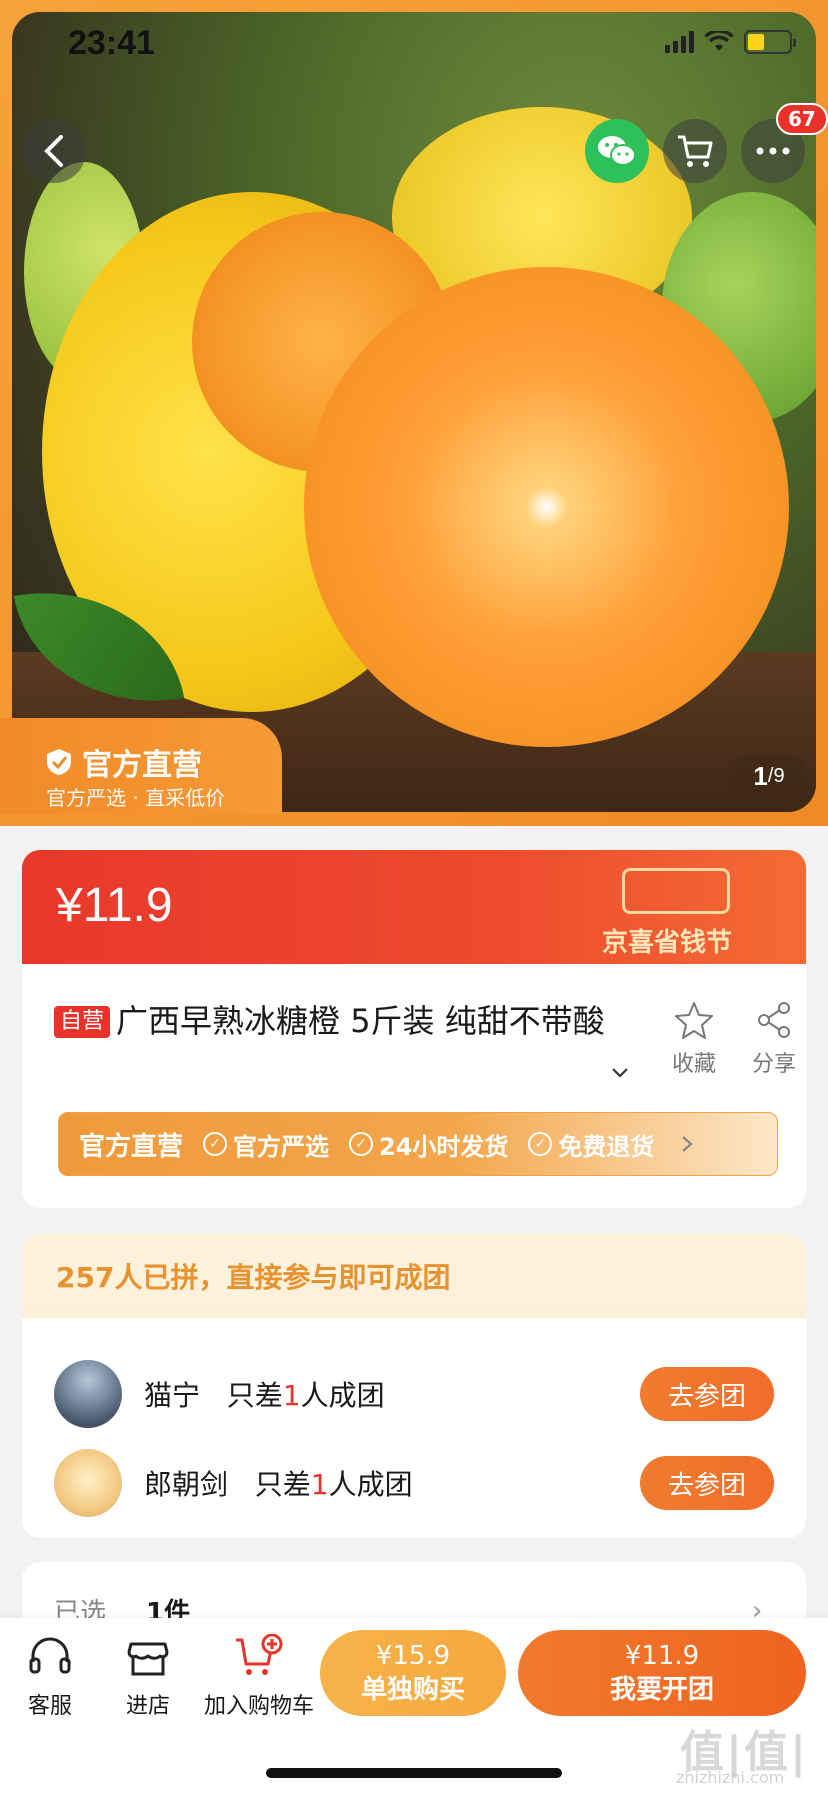 This screenshot has height=1793, width=828. Describe the element at coordinates (412, 1690) in the screenshot. I see `single-label: 单独购买` at that location.